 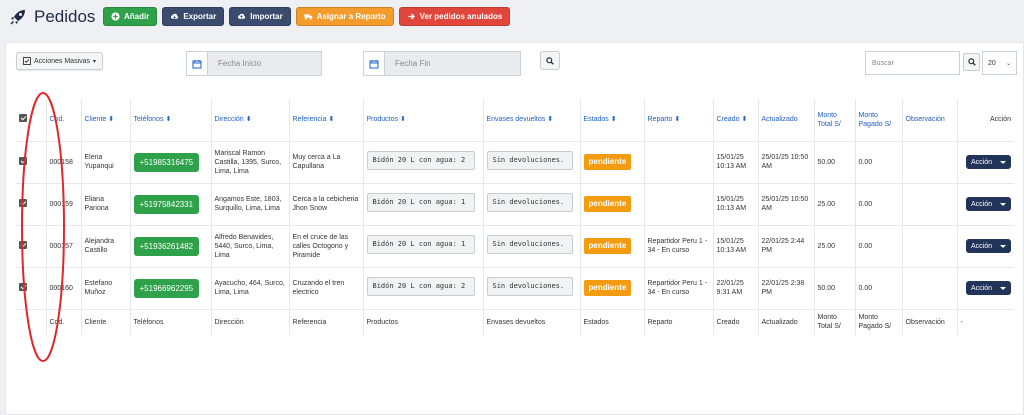 What do you see at coordinates (106, 246) in the screenshot?
I see `cell-cliente: Alejandra Castillo` at bounding box center [106, 246].